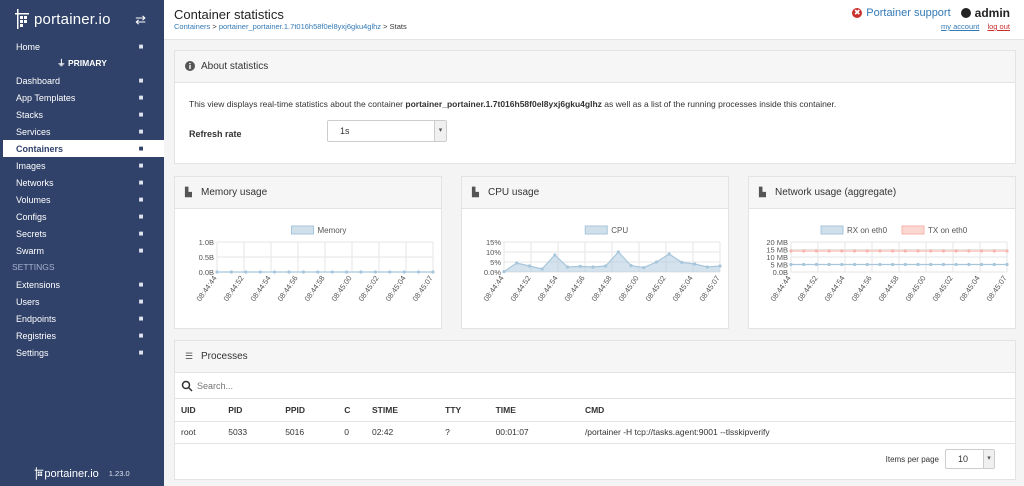 This screenshot has width=1024, height=486. What do you see at coordinates (31, 216) in the screenshot?
I see `sidebar-item-label: Configs` at bounding box center [31, 216].